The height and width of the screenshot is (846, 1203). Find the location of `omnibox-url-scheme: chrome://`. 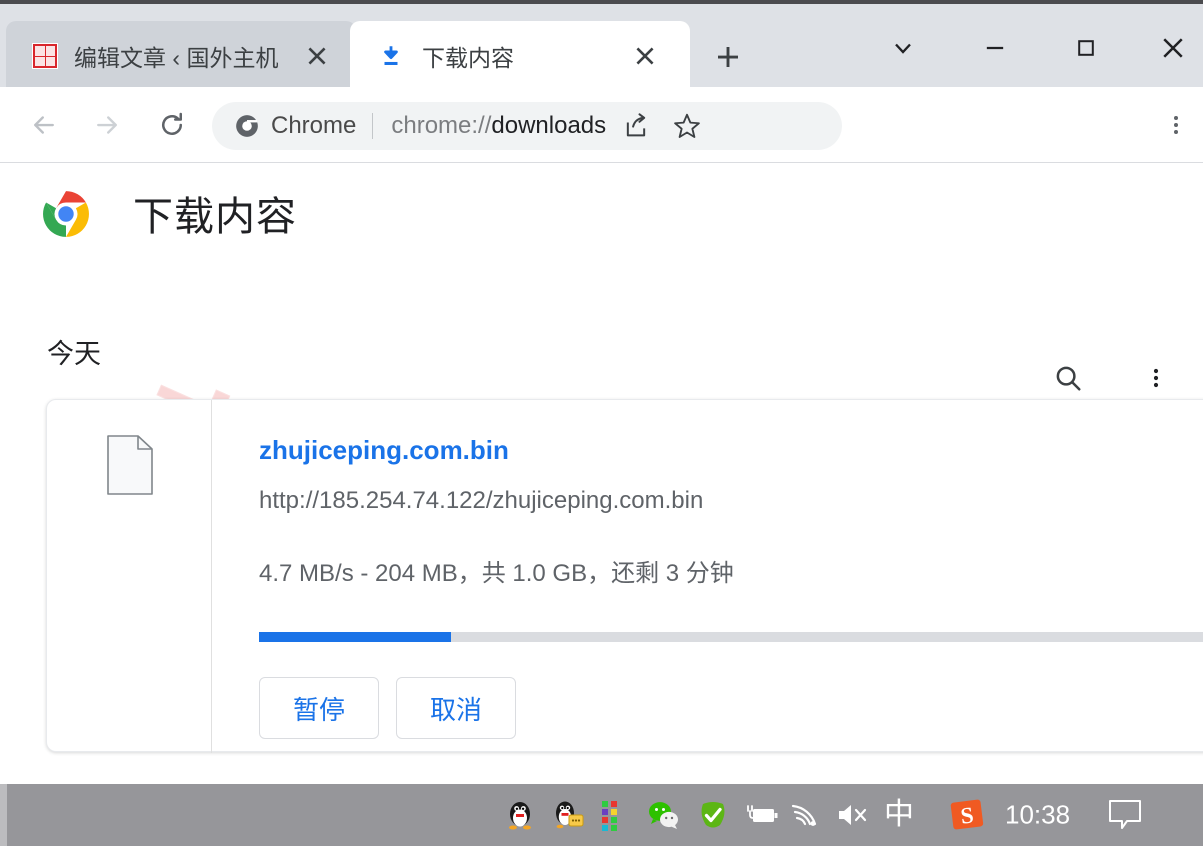

omnibox-url-scheme: chrome:// is located at coordinates (441, 125).